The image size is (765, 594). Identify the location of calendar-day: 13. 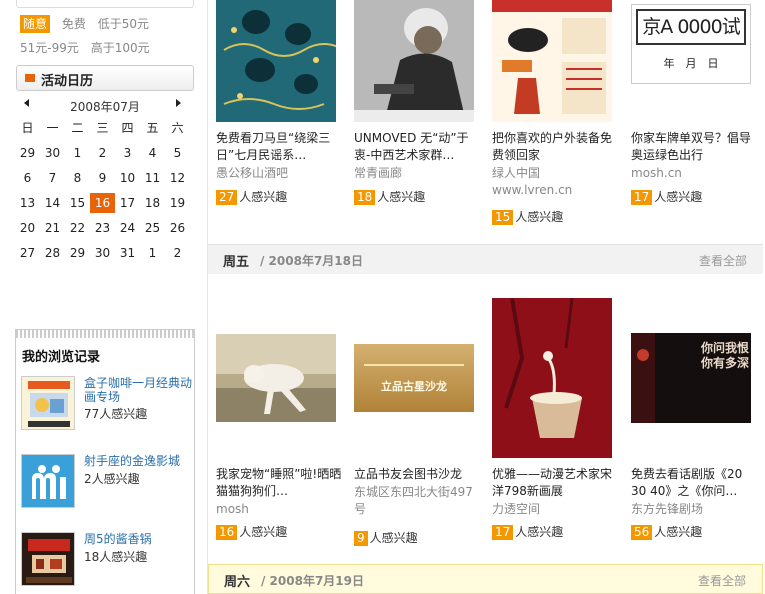
(27, 203).